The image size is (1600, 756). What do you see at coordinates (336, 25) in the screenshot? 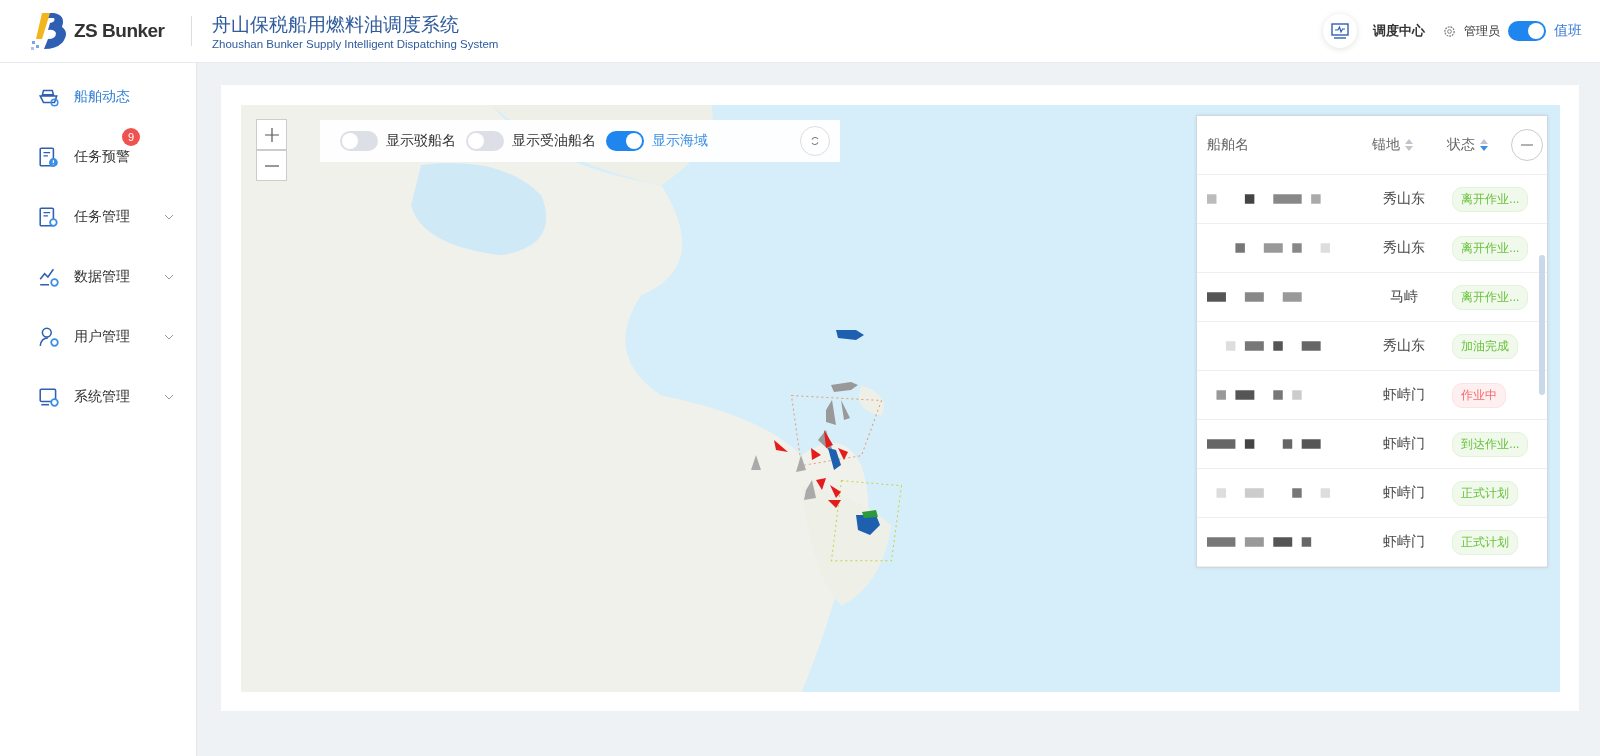
I see `app-title: 舟山保税船用燃料油调度系统` at bounding box center [336, 25].